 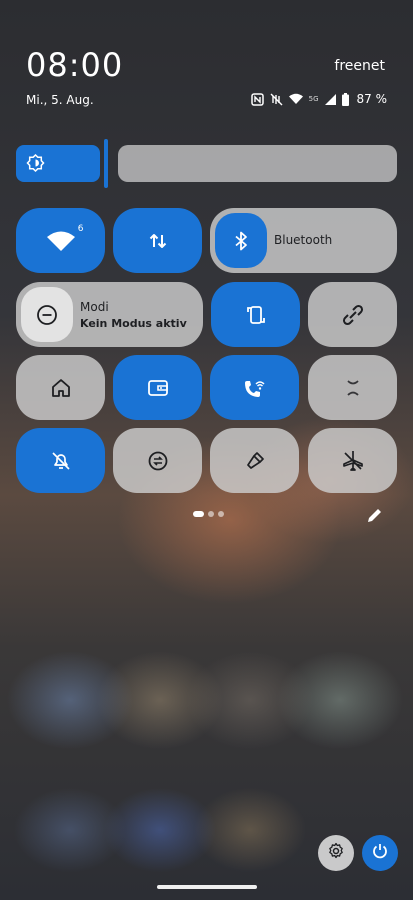 I want to click on power-button, so click(x=380, y=853).